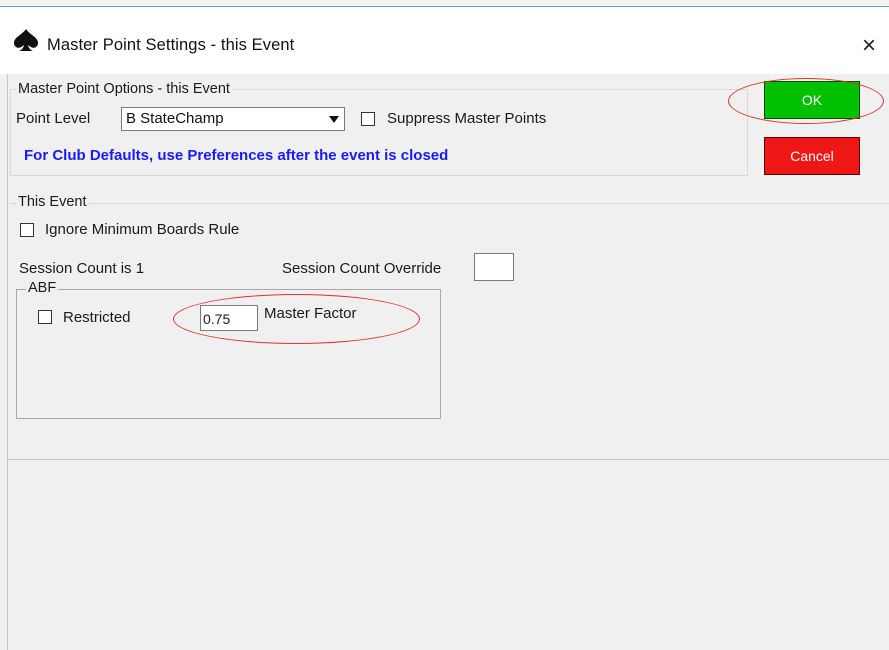 The image size is (889, 650). What do you see at coordinates (52, 202) in the screenshot?
I see `this-event-legend: This Event` at bounding box center [52, 202].